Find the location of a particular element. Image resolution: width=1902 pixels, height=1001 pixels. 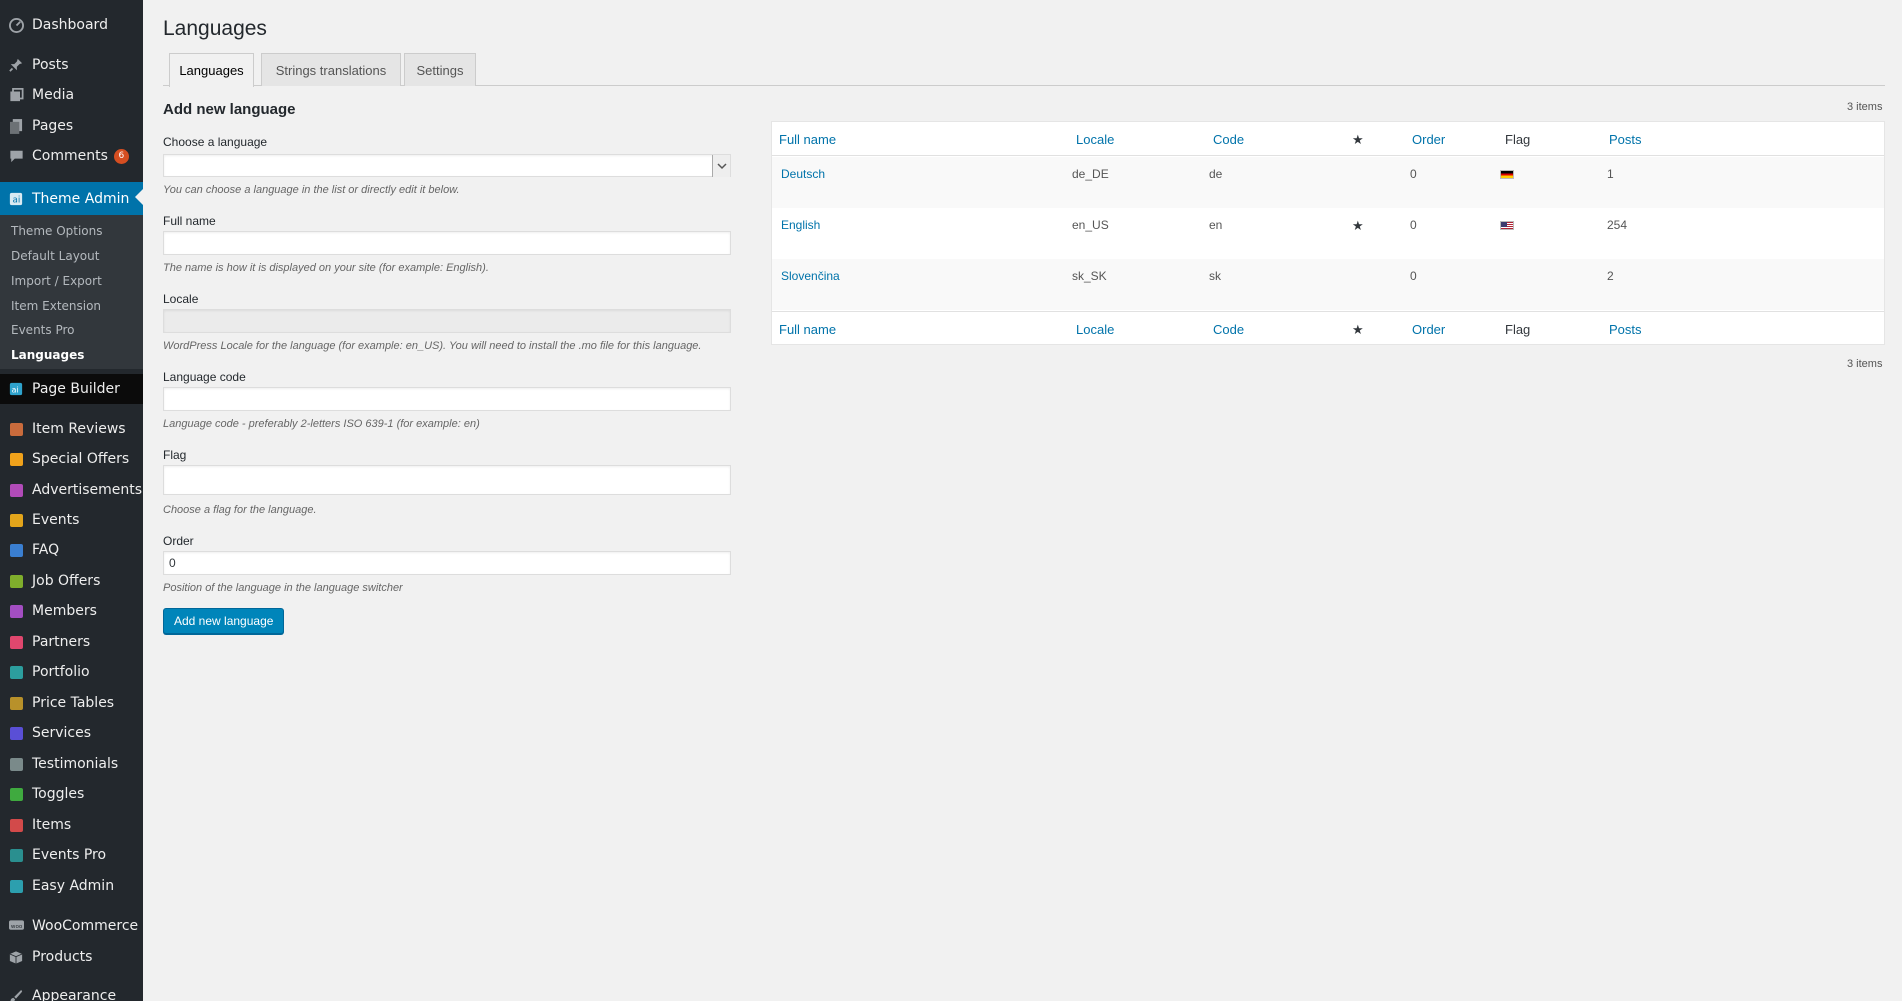

menu-members: Members is located at coordinates (71, 611).